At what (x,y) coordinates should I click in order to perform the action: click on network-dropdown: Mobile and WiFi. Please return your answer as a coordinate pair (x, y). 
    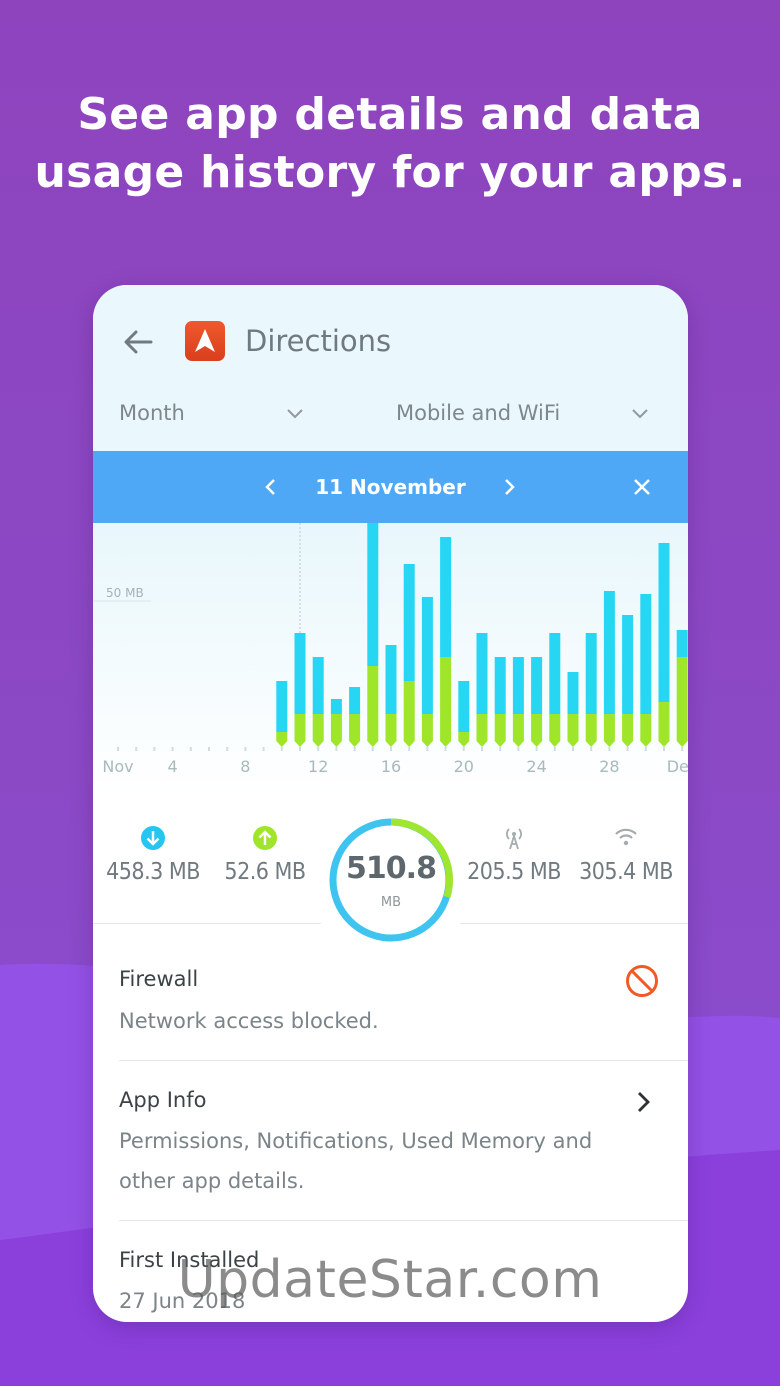
    Looking at the image, I should click on (528, 413).